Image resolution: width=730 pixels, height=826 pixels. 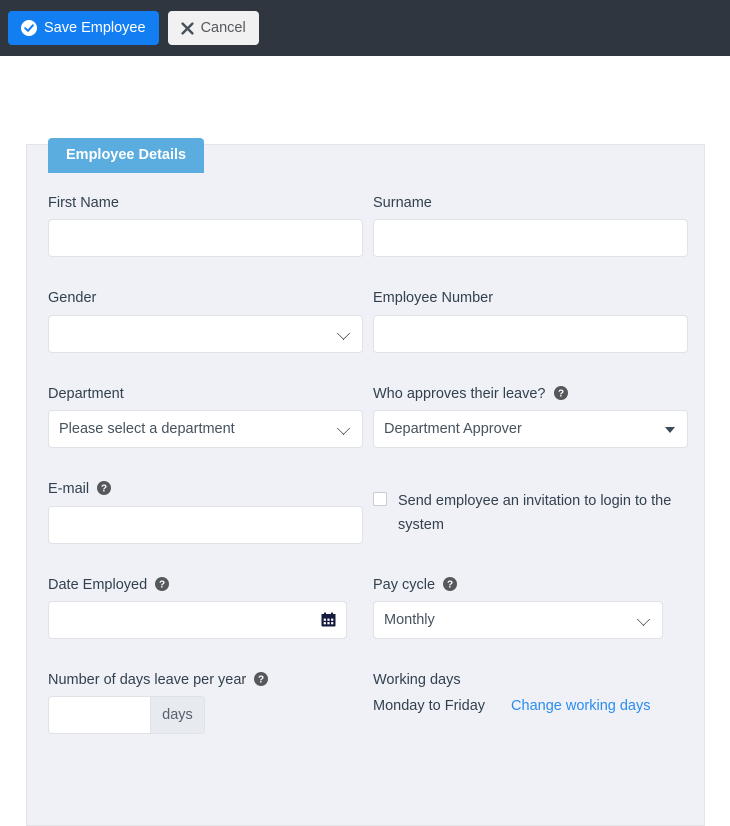 I want to click on caret-down-icon, so click(x=670, y=430).